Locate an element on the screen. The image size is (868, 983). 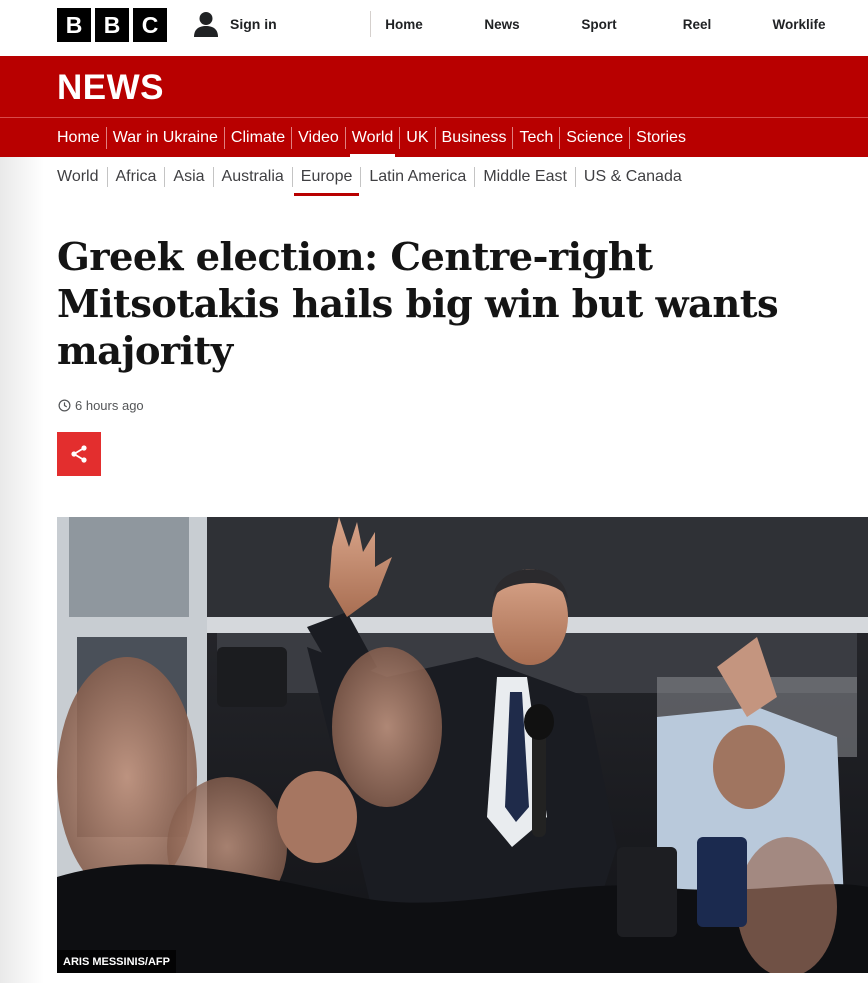
main-nav-war-in-ukraine: War in Ukraine is located at coordinates (165, 137).